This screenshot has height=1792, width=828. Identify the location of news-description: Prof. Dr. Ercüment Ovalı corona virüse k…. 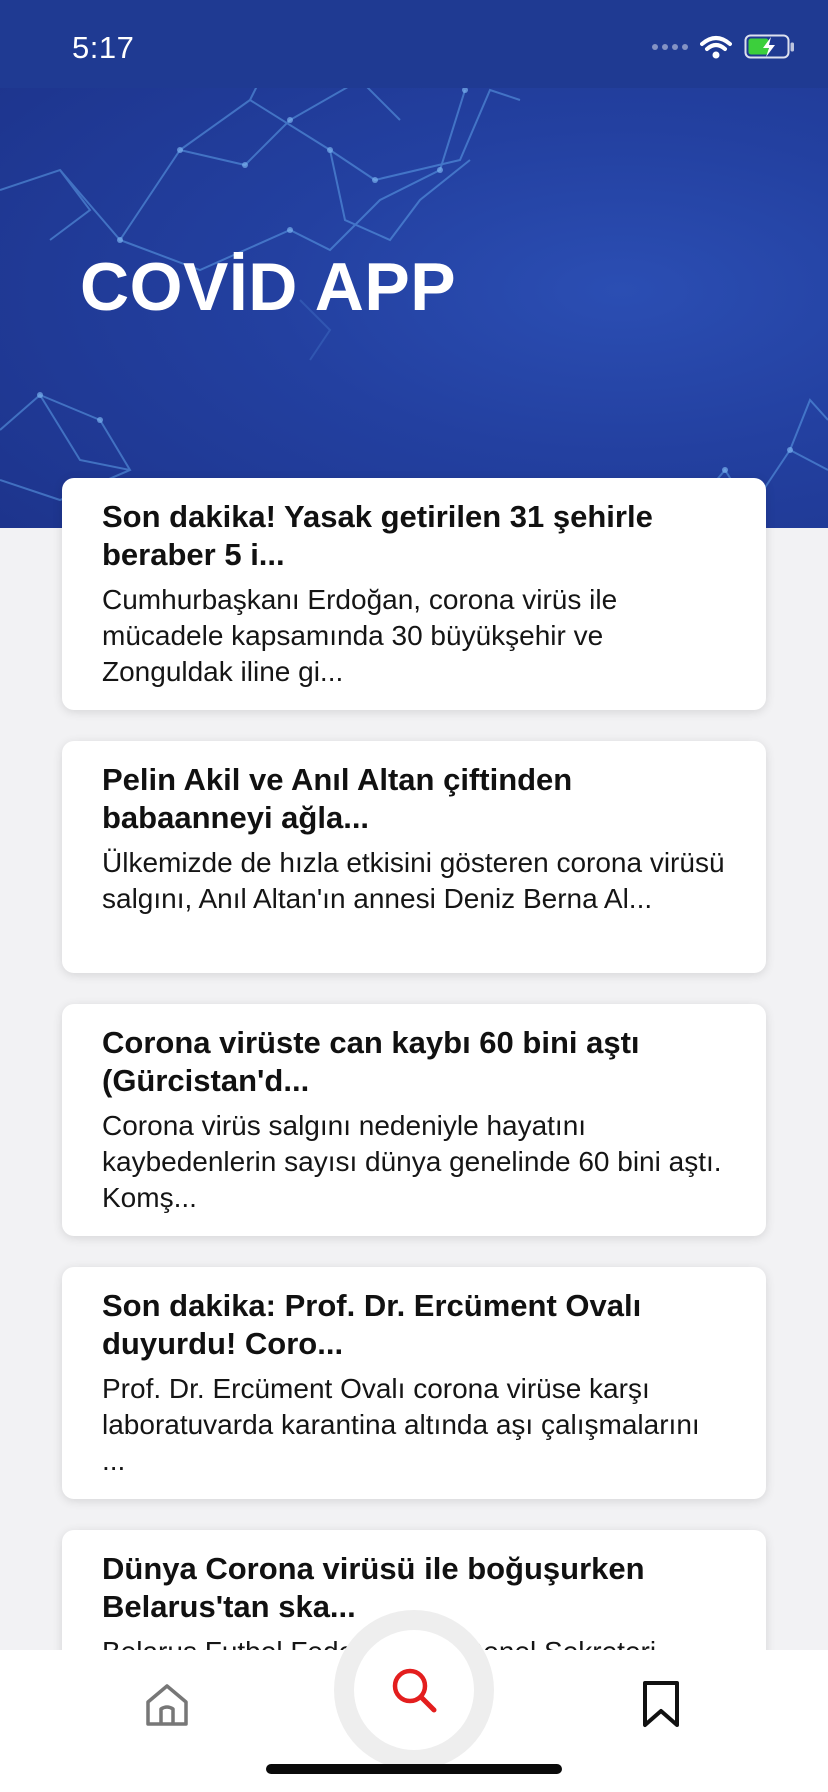
(401, 1424).